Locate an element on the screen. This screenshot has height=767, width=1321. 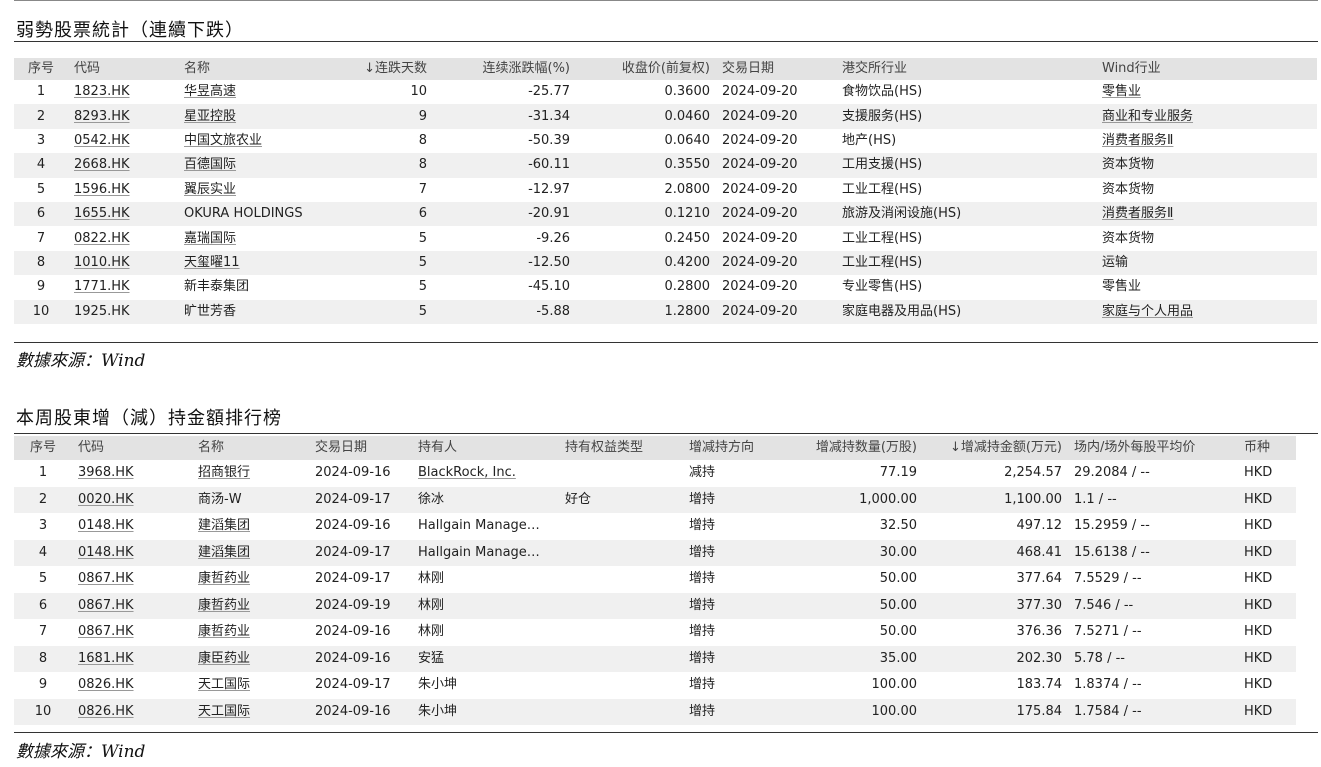
cell-code-link: 3968.HK is located at coordinates (106, 472).